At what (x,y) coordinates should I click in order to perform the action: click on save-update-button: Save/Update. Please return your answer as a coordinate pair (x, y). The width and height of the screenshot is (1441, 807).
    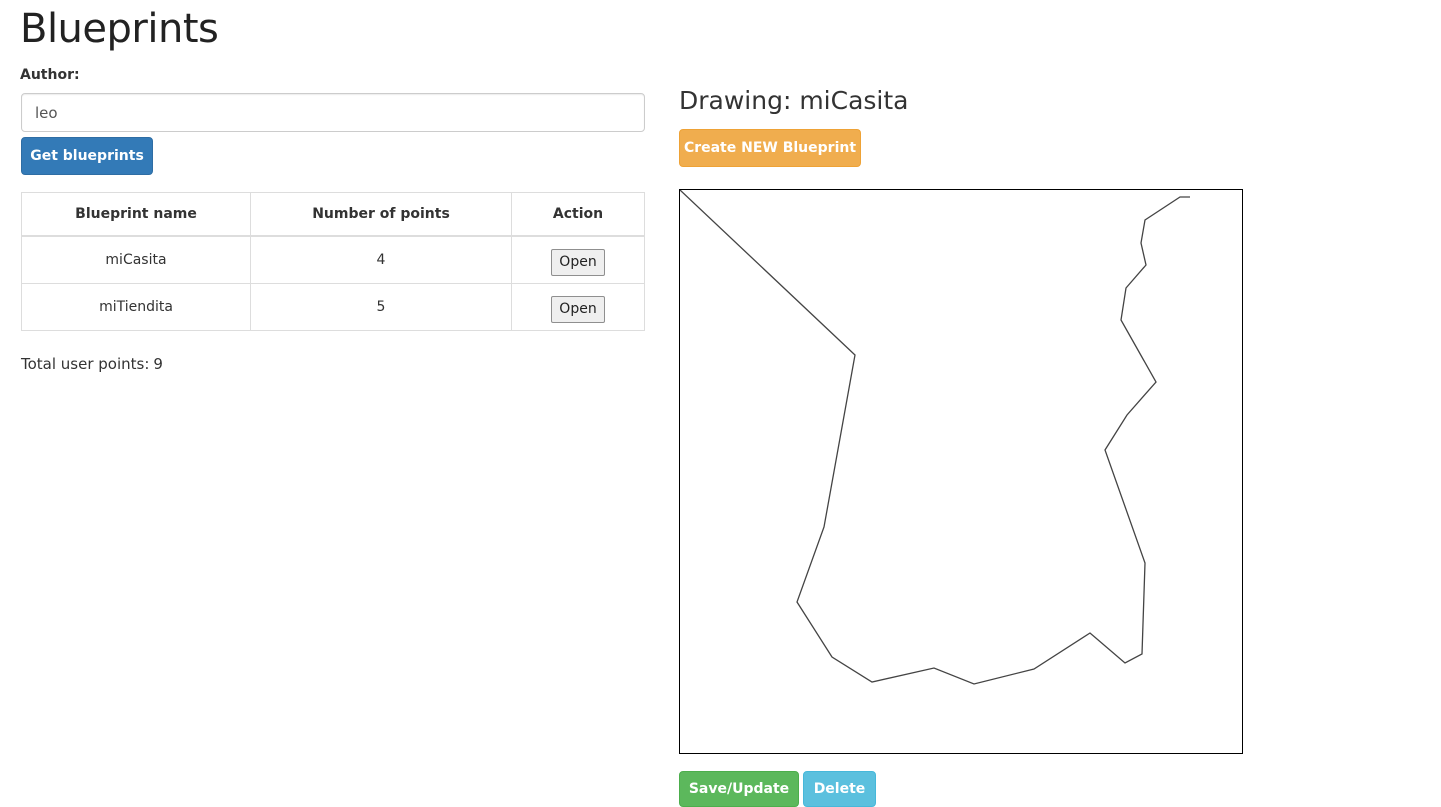
    Looking at the image, I should click on (739, 789).